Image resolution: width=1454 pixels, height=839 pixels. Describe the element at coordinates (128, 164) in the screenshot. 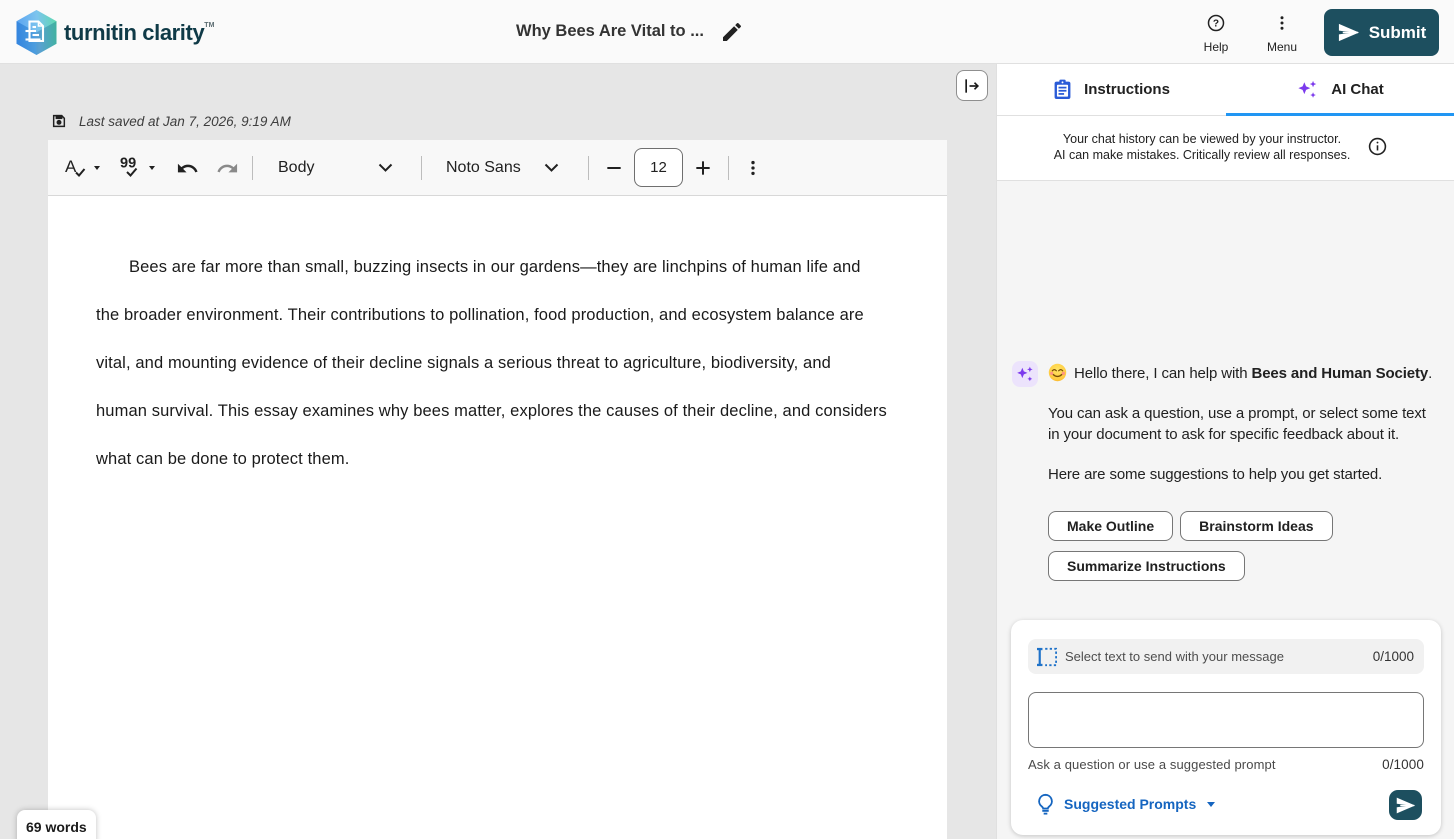

I see `svg-text: 99` at that location.